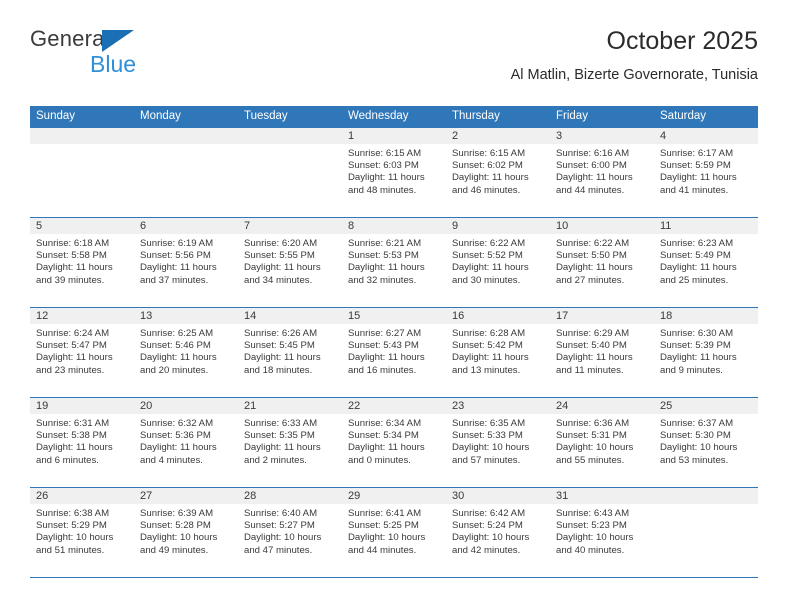  What do you see at coordinates (281, 243) in the screenshot?
I see `sunrise-text: Sunrise: 6:20 AM` at bounding box center [281, 243].